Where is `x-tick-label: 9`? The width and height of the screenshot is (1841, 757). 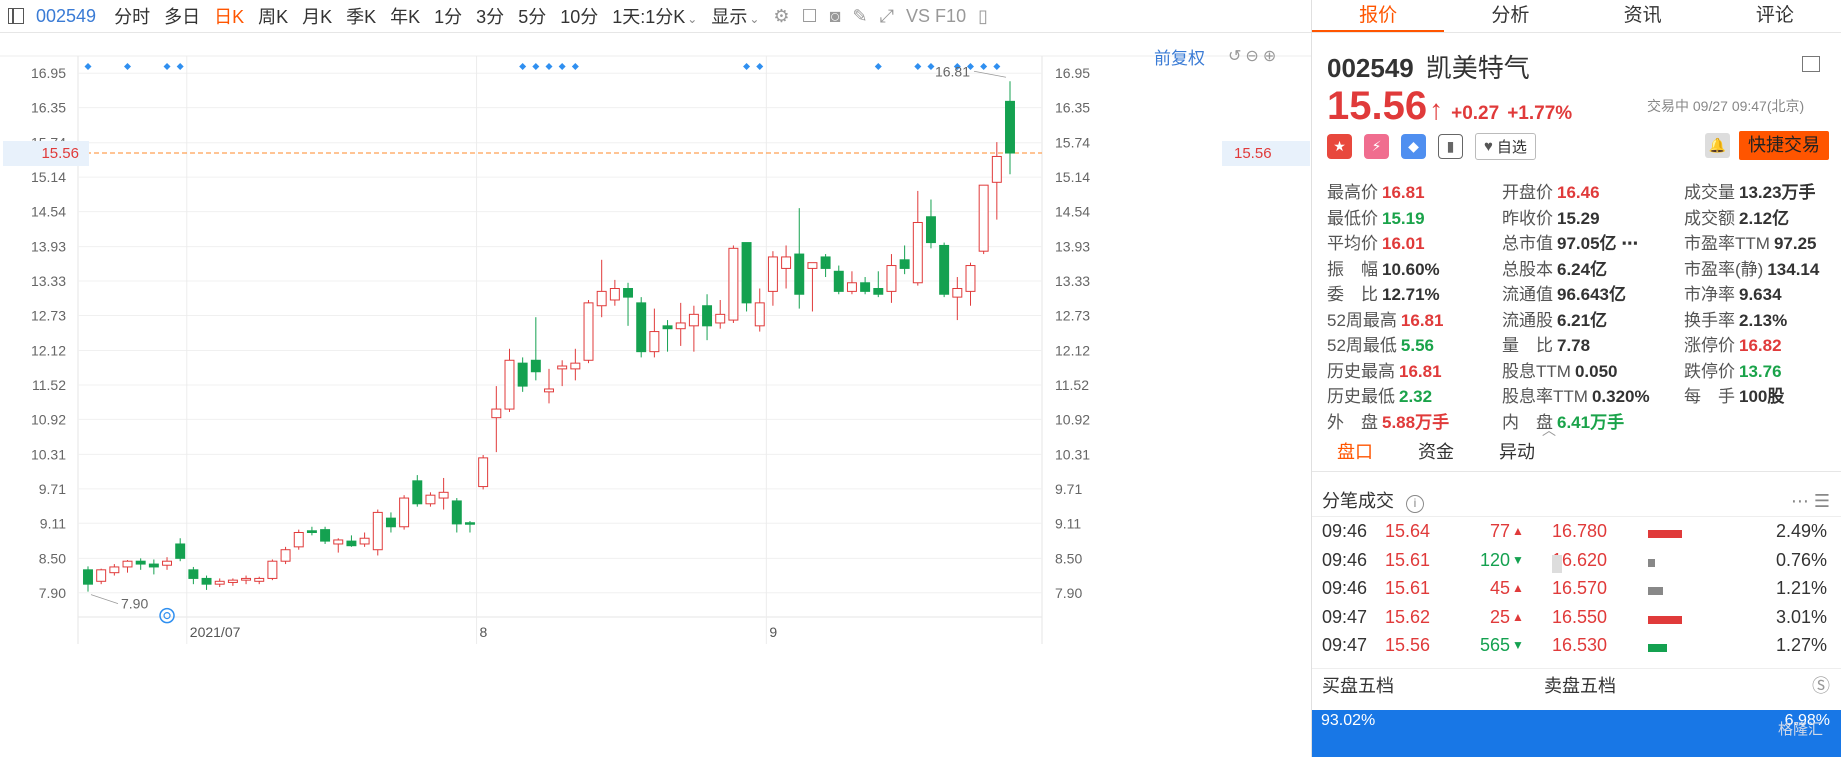
x-tick-label: 9 is located at coordinates (773, 632).